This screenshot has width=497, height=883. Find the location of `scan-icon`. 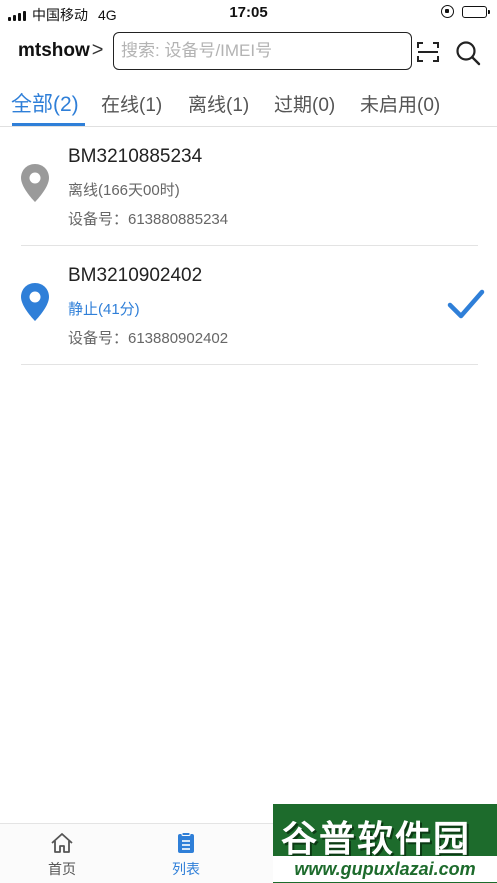

scan-icon is located at coordinates (428, 52).